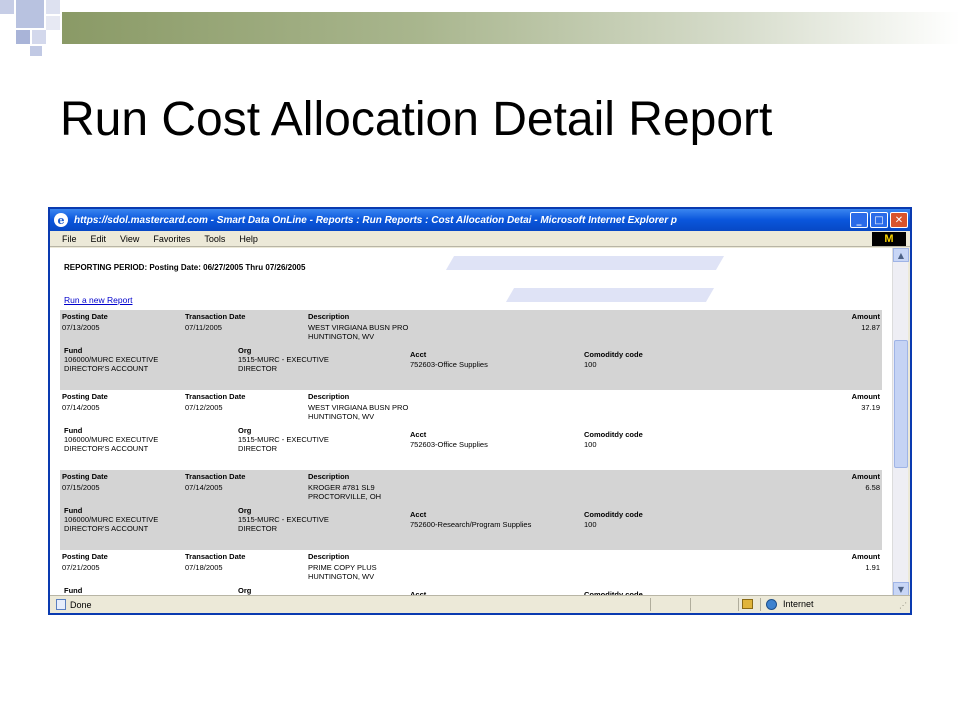 This screenshot has width=960, height=720. I want to click on scroll-thumb, so click(901, 404).